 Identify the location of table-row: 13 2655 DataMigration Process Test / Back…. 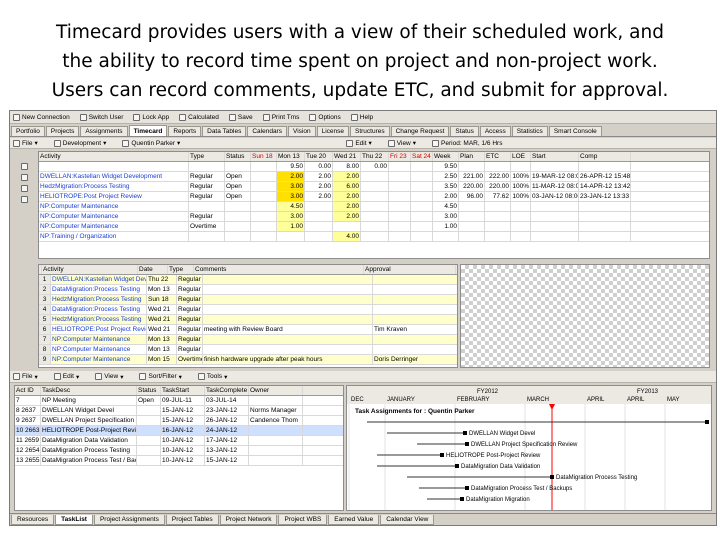
(179, 461).